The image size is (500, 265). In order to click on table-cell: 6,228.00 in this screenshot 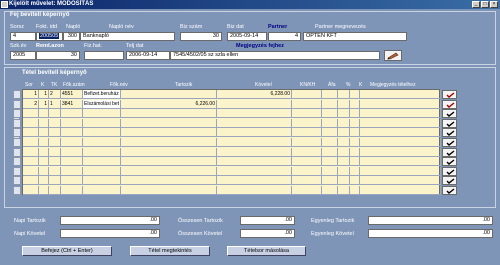, I will do `click(254, 94)`.